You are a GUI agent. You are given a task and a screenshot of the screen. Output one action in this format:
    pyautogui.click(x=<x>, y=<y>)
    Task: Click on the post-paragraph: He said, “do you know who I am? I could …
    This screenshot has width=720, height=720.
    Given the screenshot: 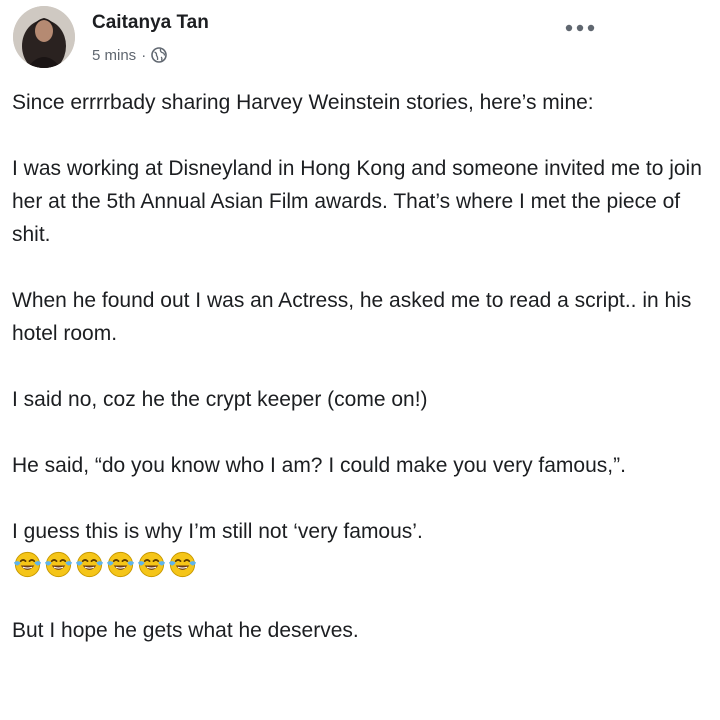 What is the action you would take?
    pyautogui.click(x=319, y=465)
    